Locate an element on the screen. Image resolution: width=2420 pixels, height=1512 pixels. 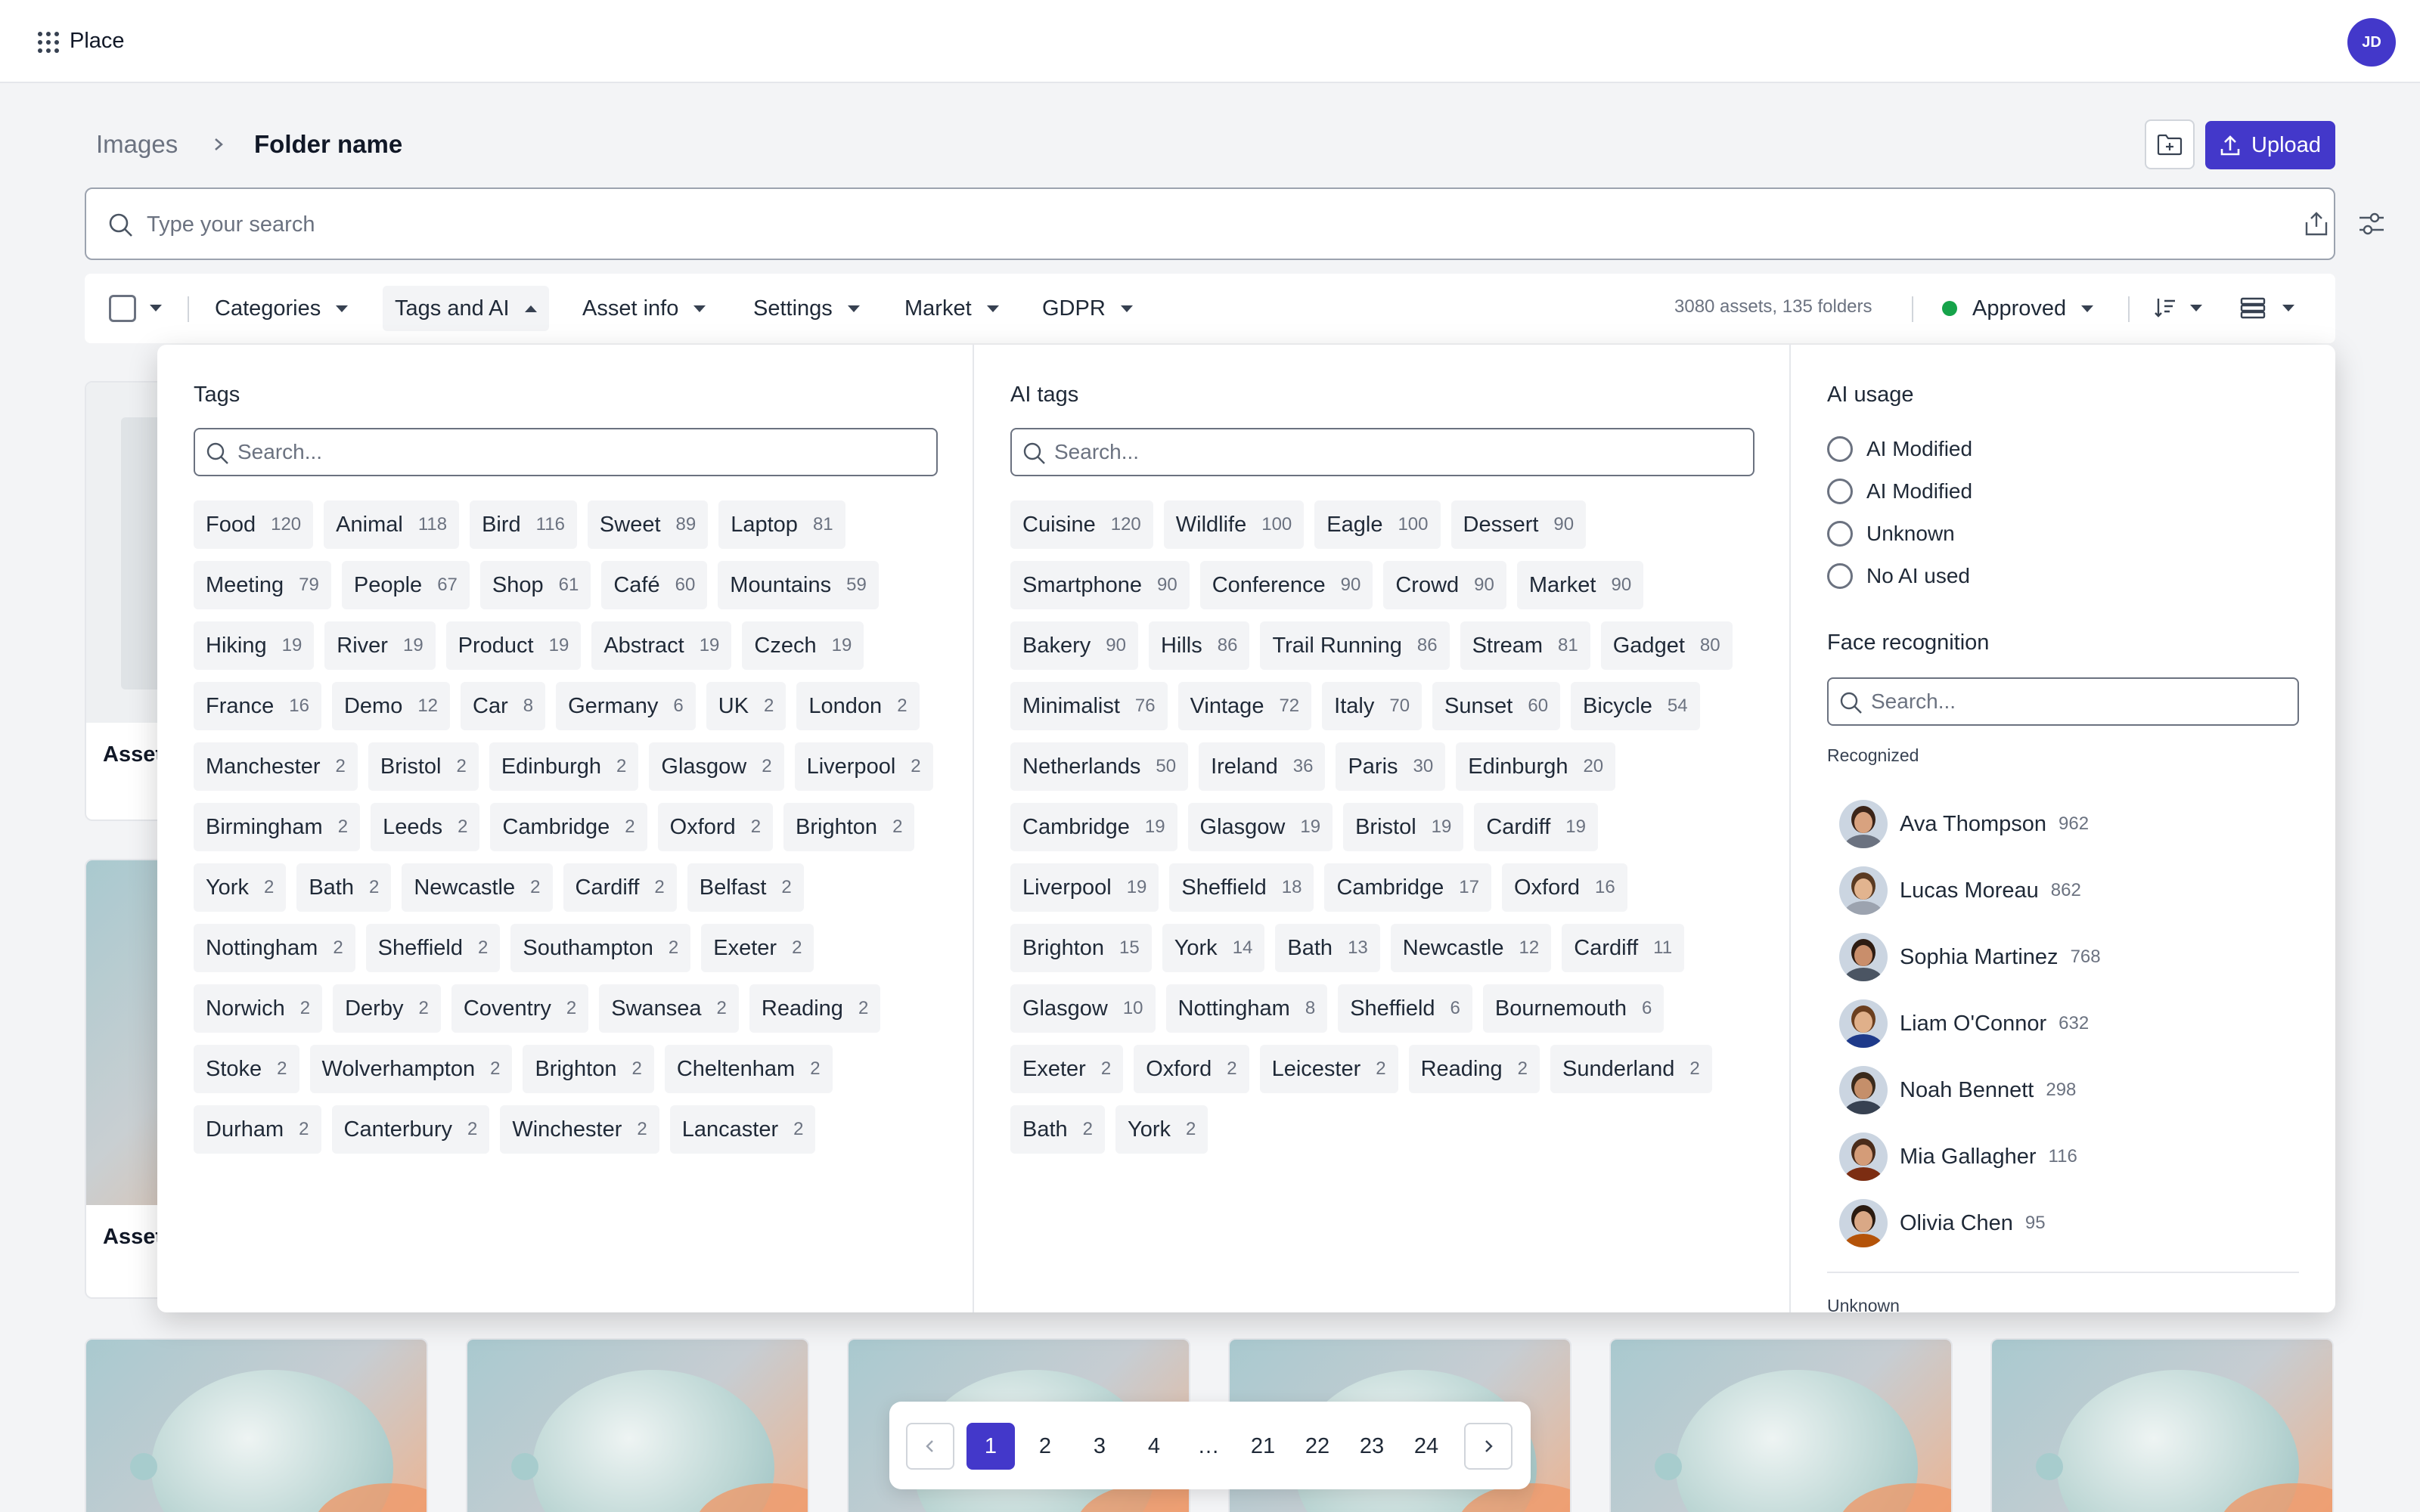
filter-tags-and-ai: Tags and AI is located at coordinates (466, 308).